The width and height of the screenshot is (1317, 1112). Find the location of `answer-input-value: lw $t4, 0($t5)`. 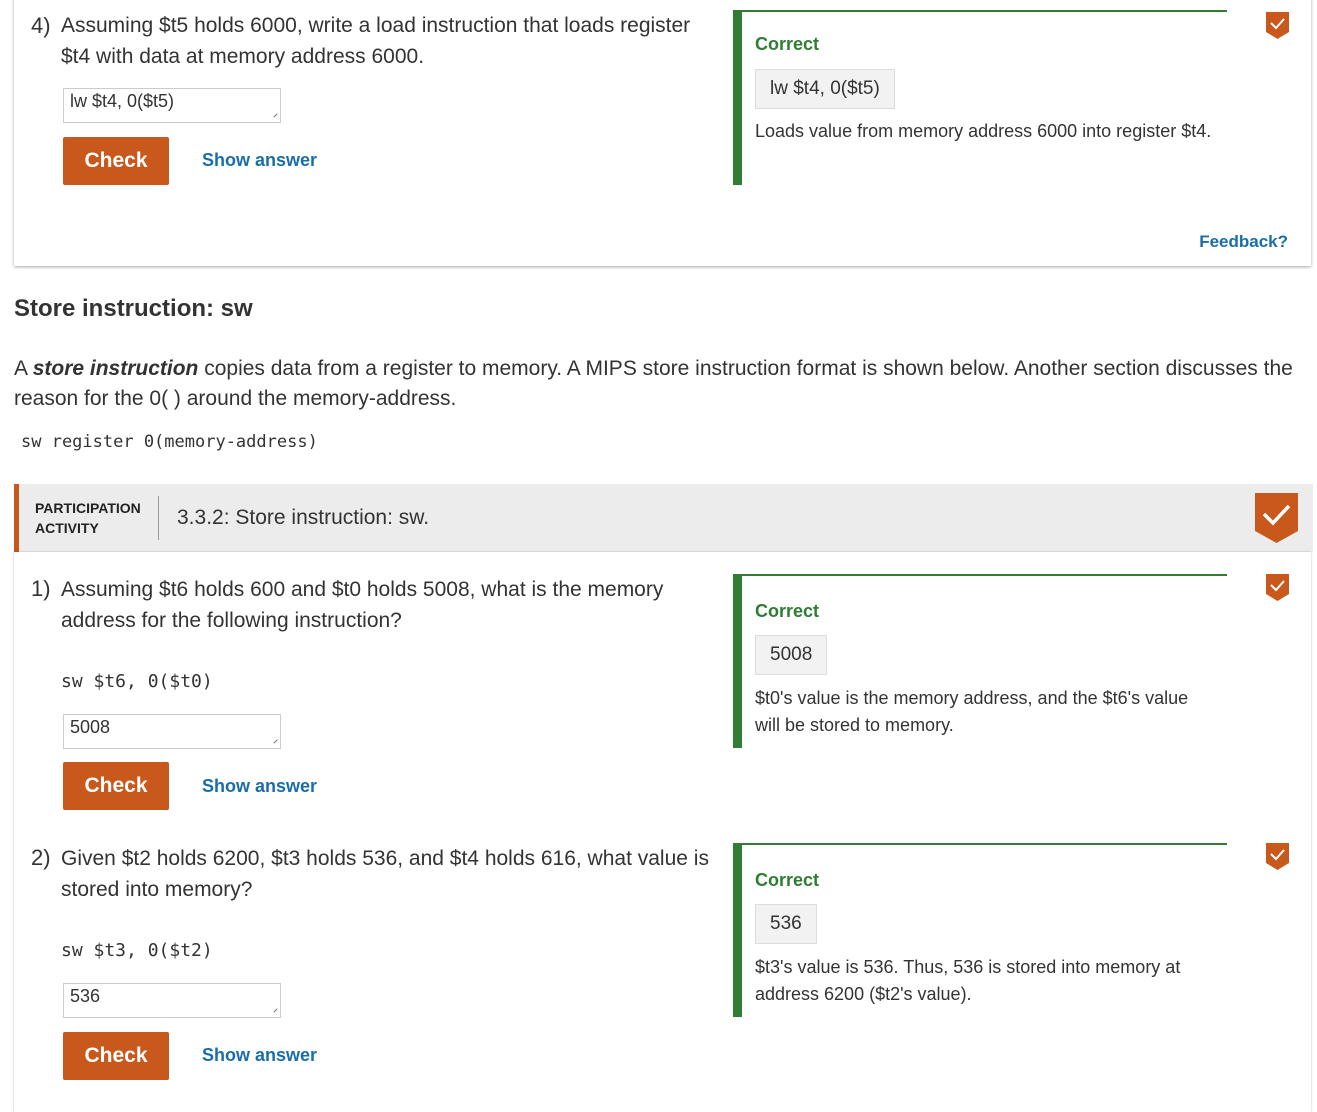

answer-input-value: lw $t4, 0($t5) is located at coordinates (122, 101).